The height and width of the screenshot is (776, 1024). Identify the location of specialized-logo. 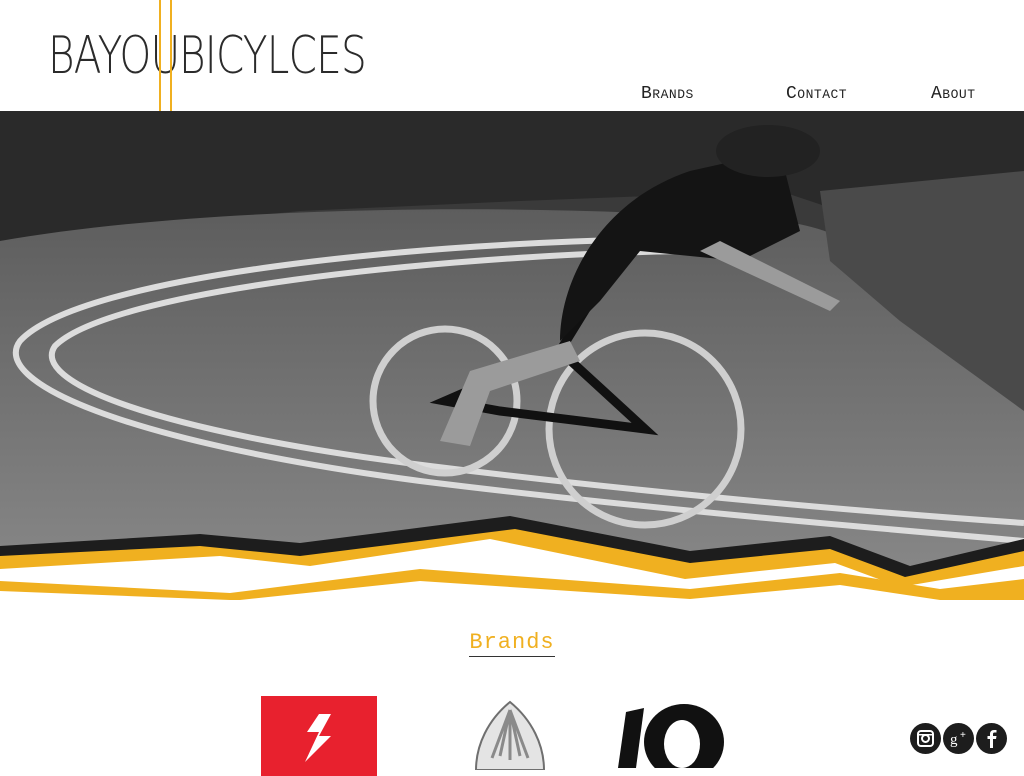
(319, 736).